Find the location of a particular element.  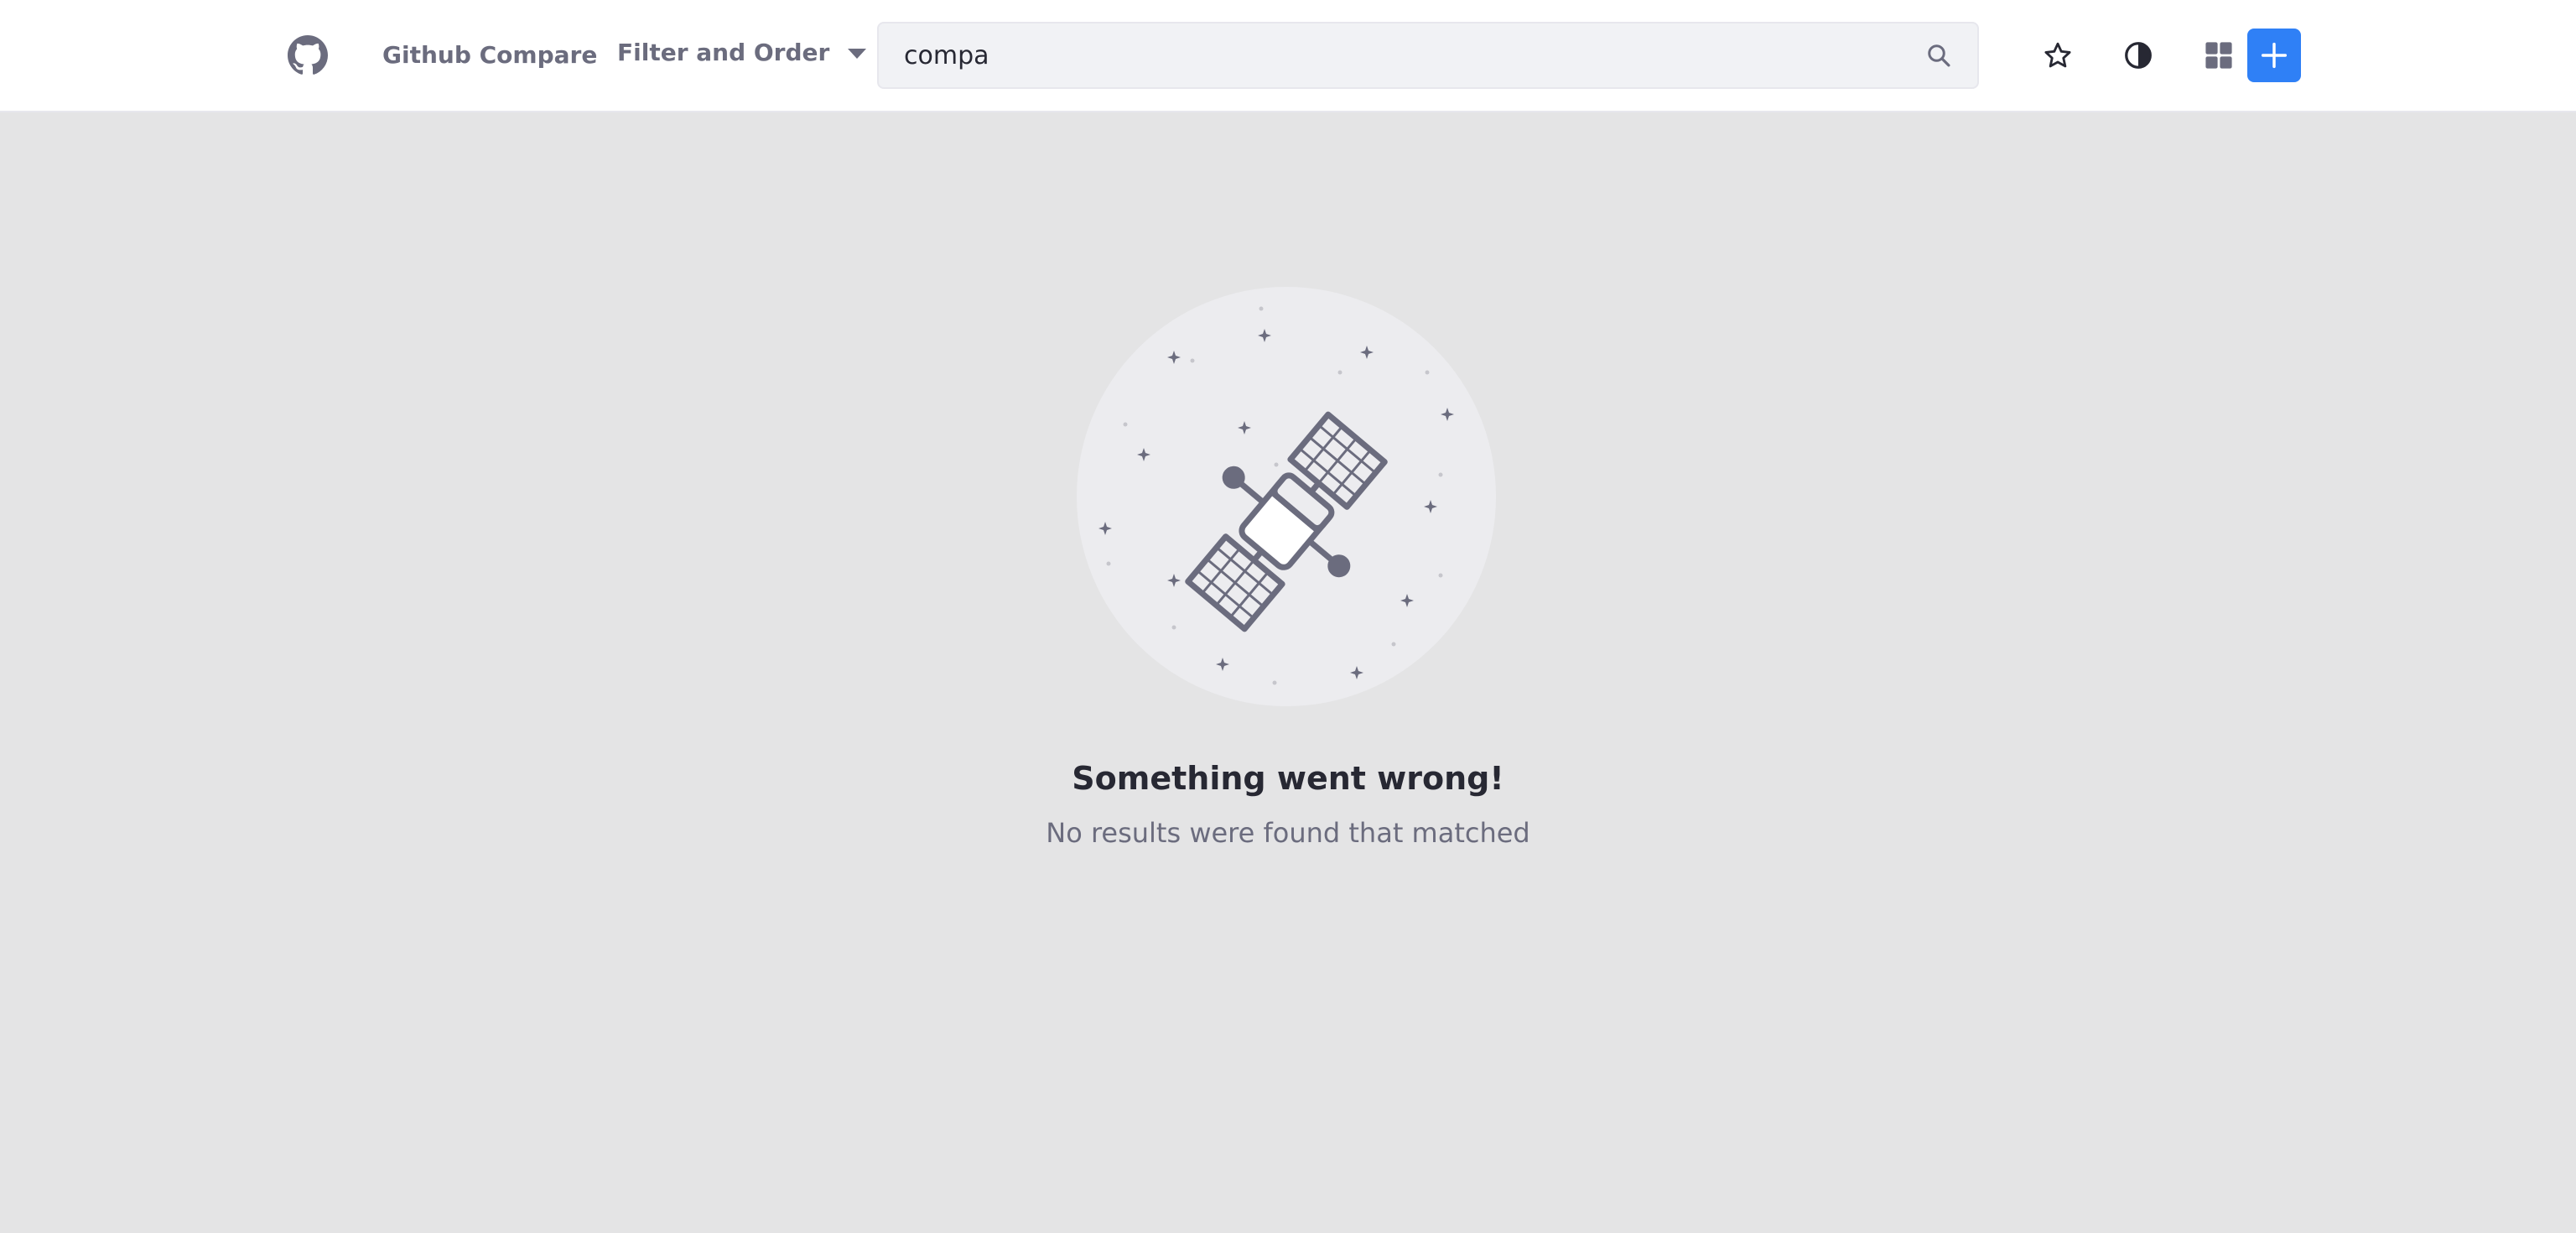

satellite-icon is located at coordinates (1286, 496).